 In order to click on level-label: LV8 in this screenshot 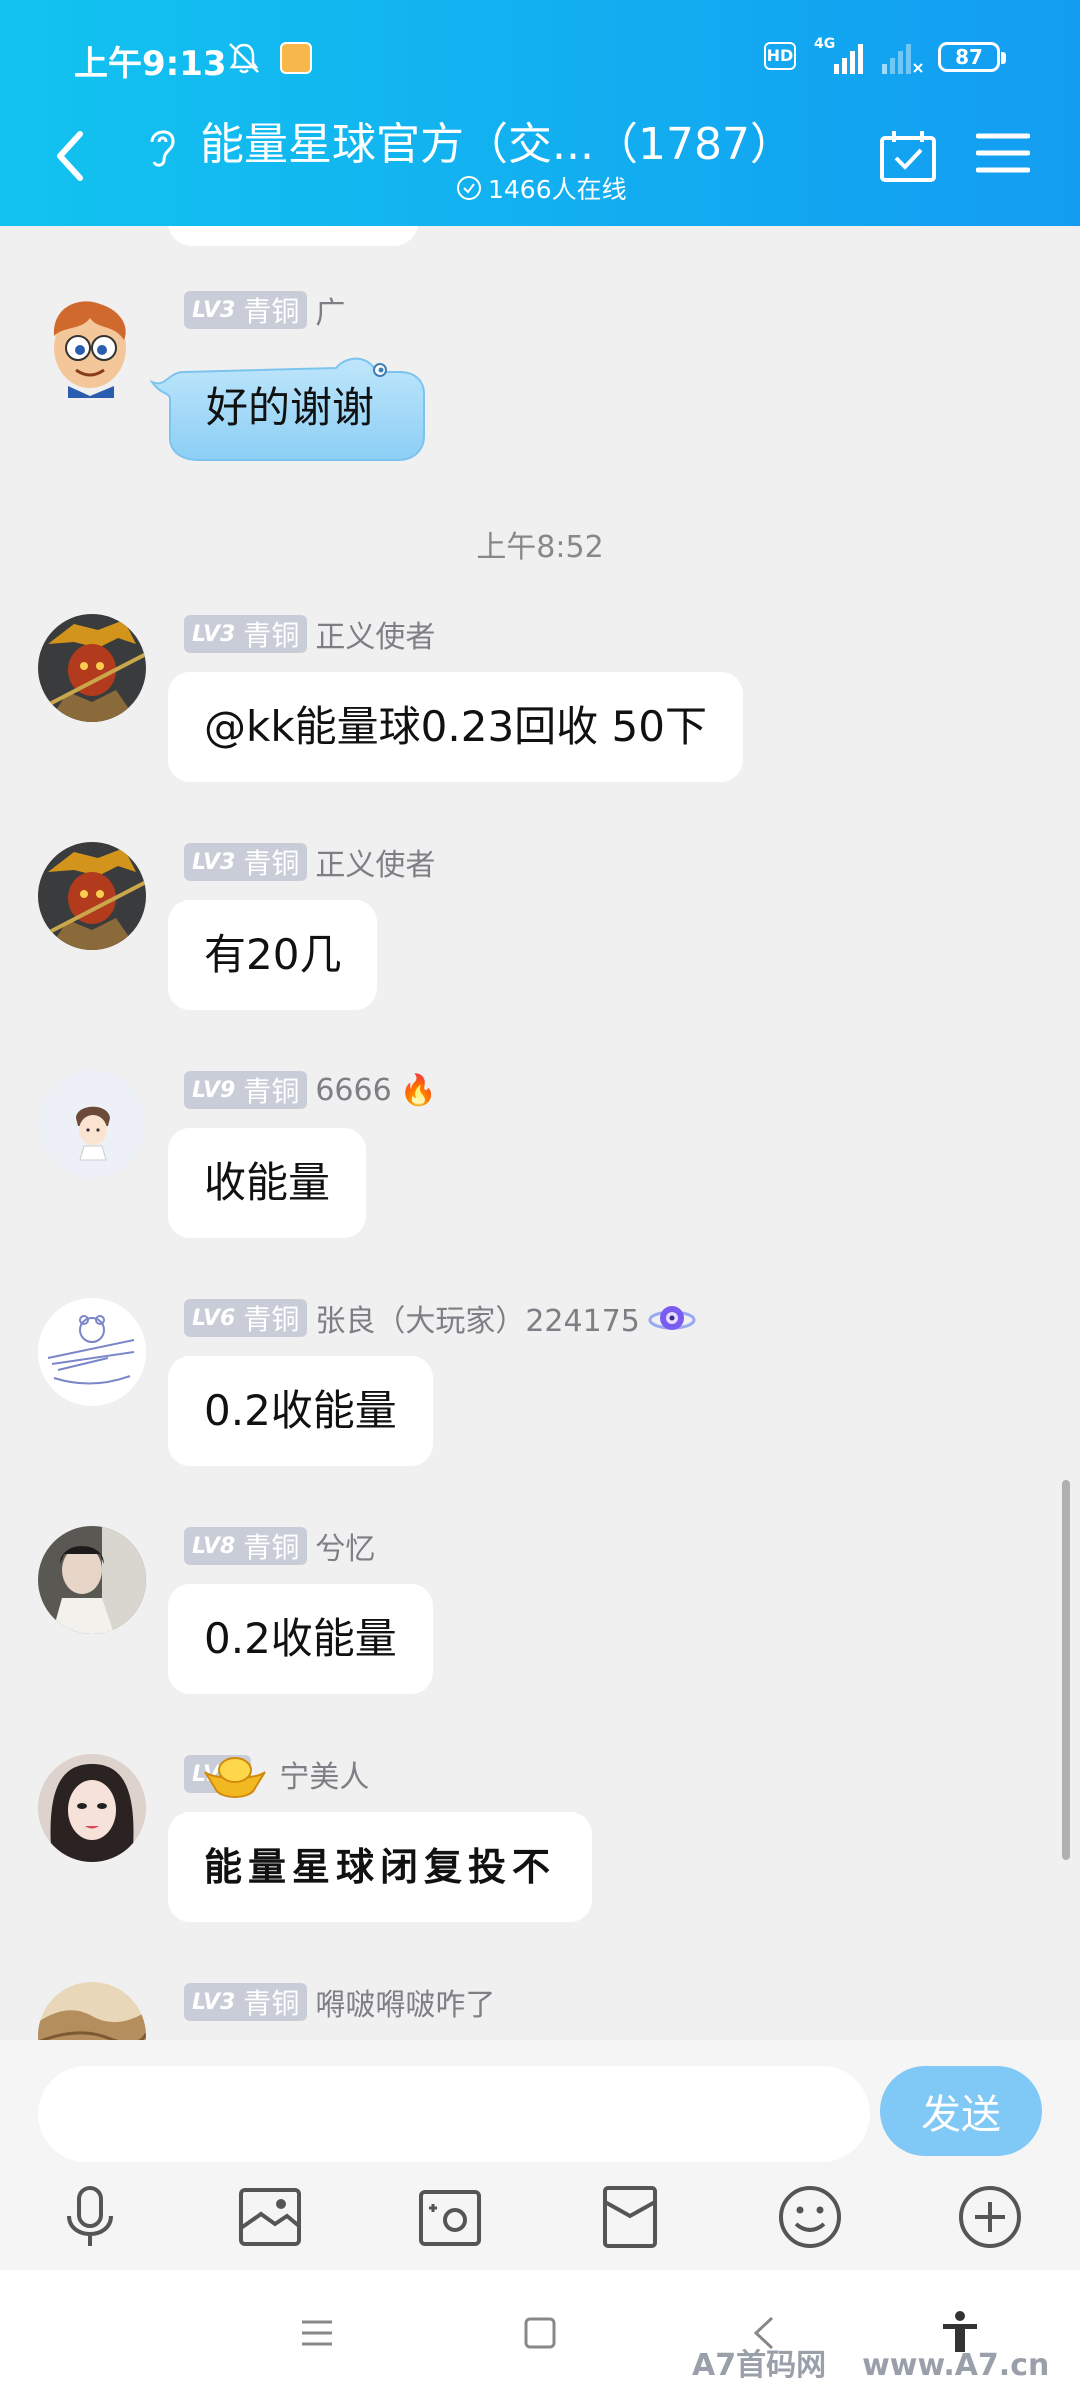, I will do `click(214, 1546)`.